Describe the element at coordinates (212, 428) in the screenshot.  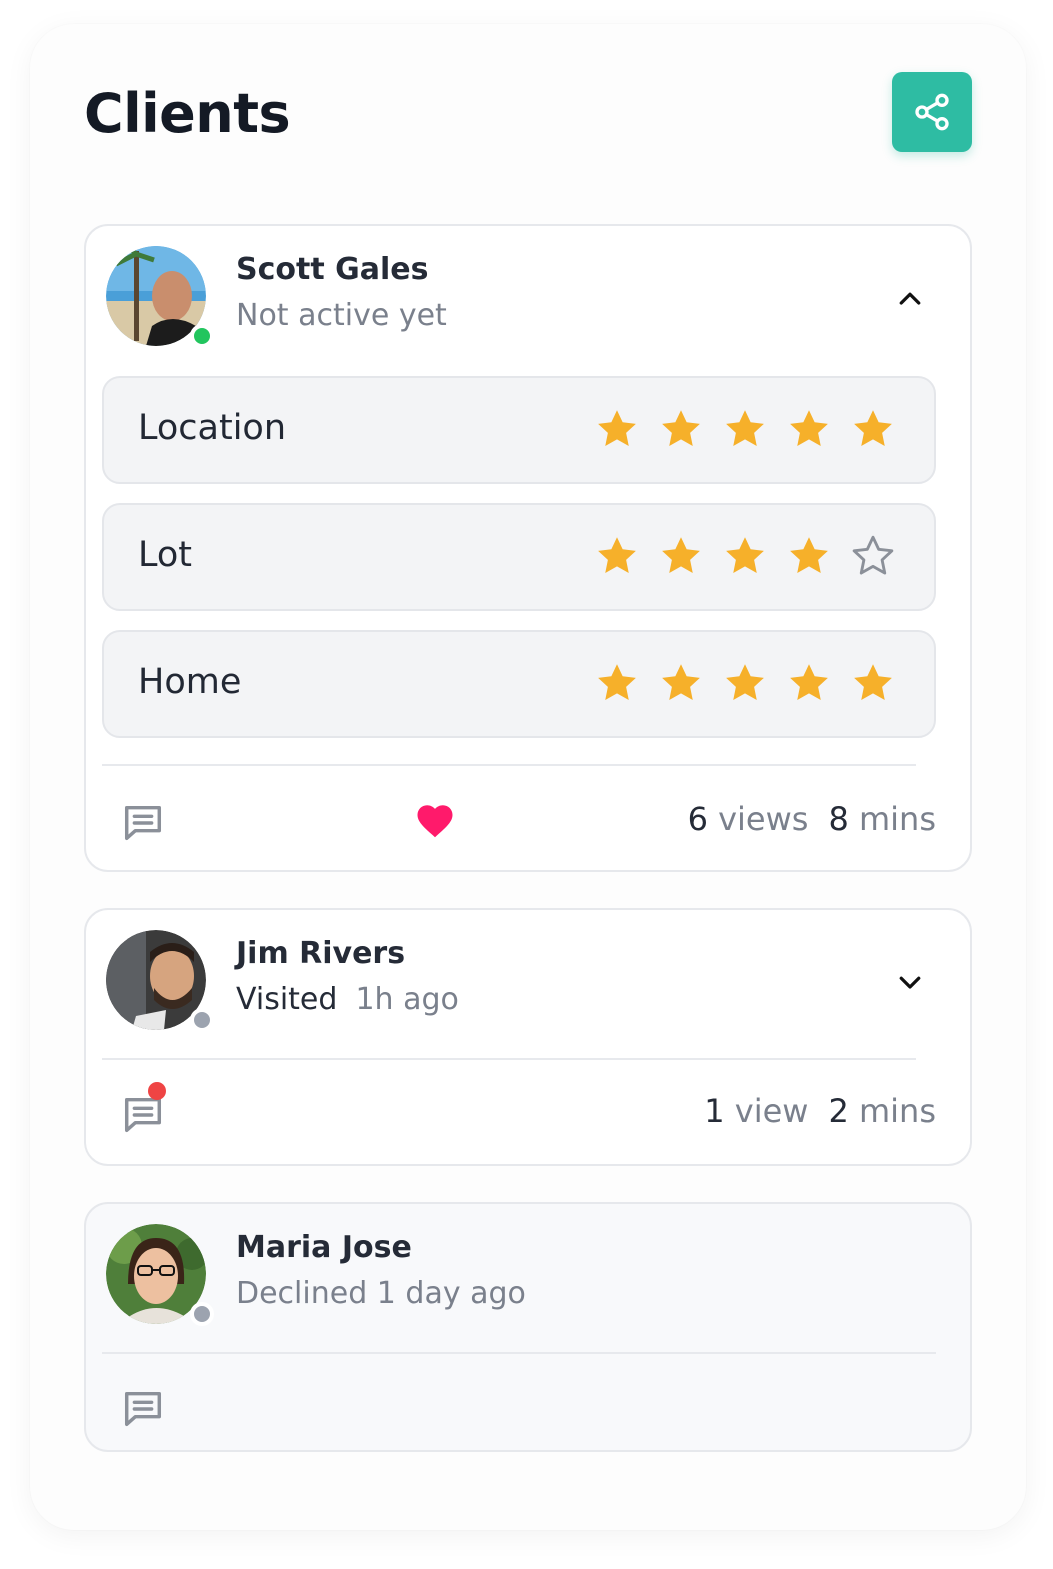
I see `rating-label: Location` at that location.